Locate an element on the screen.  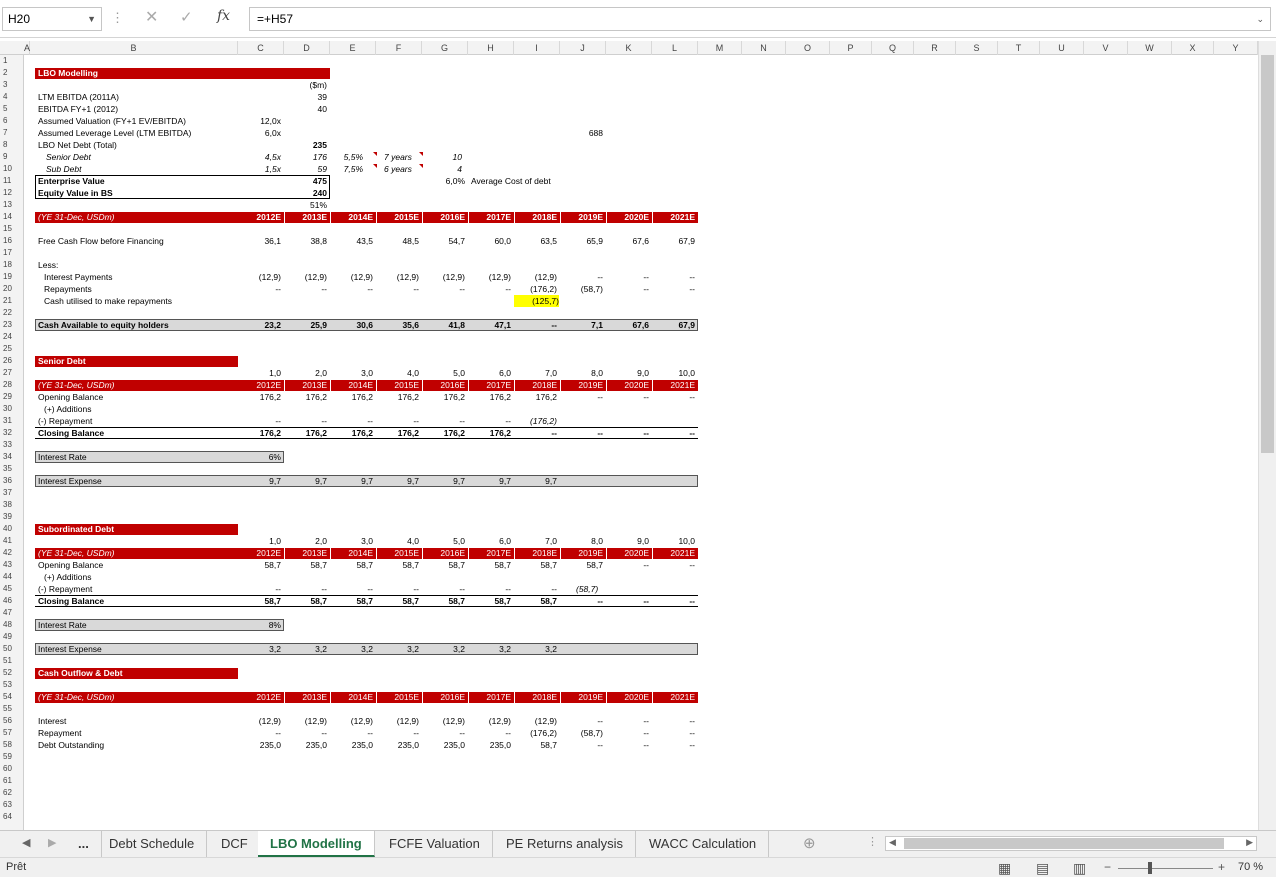
column-header: U is located at coordinates (1062, 48).